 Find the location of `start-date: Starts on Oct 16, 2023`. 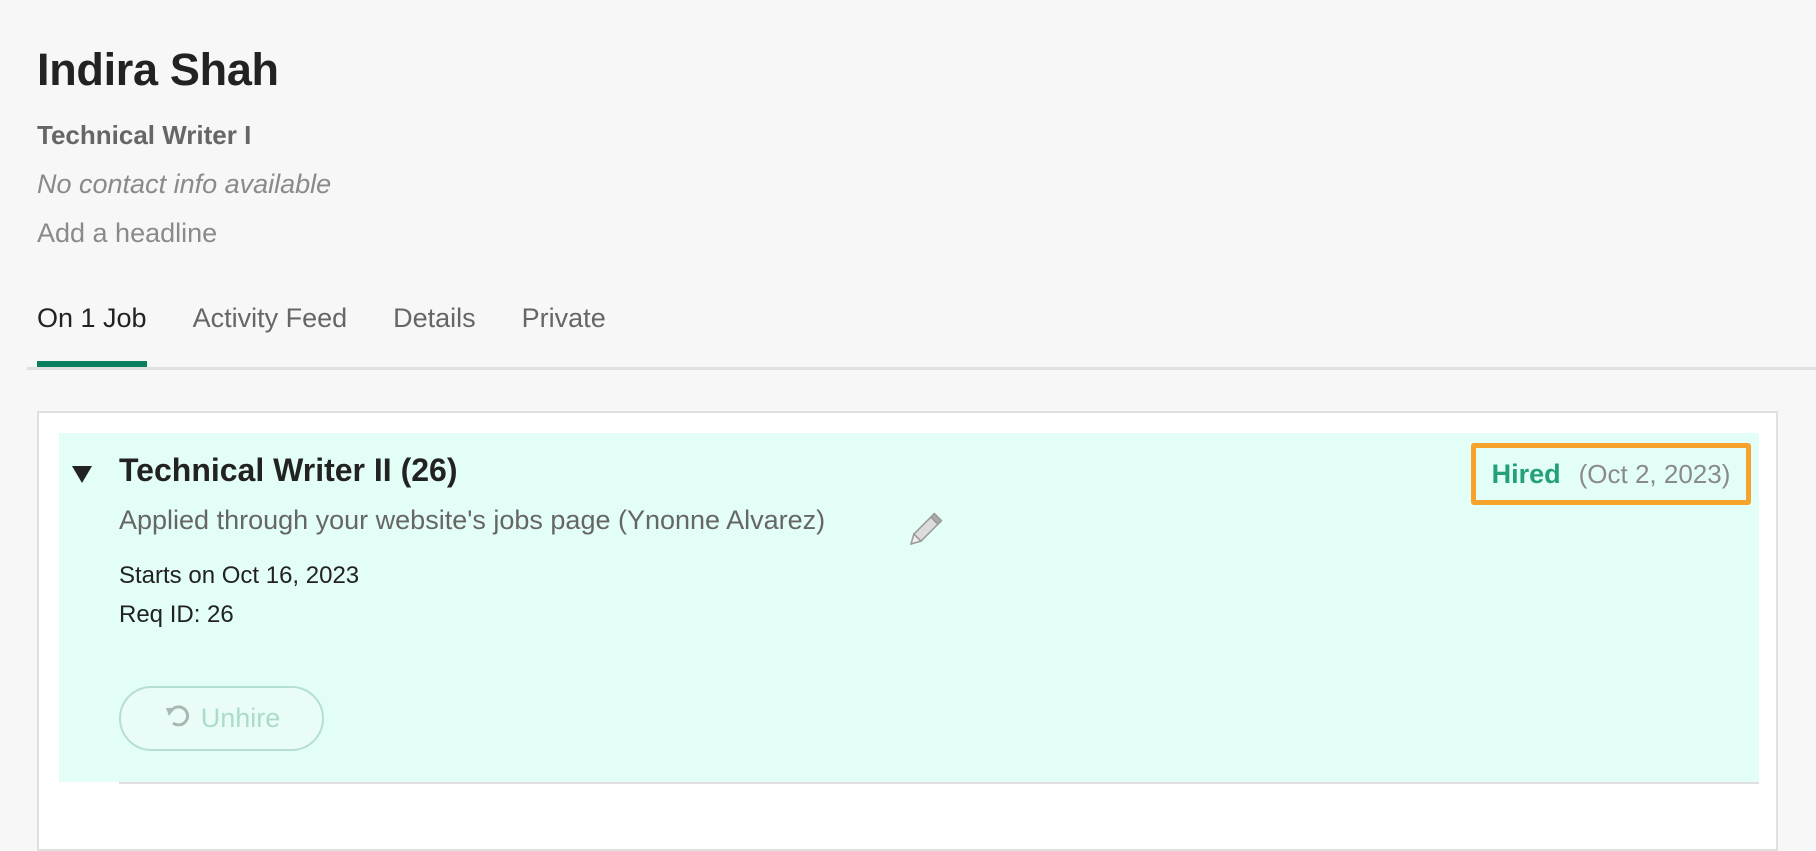

start-date: Starts on Oct 16, 2023 is located at coordinates (239, 575).